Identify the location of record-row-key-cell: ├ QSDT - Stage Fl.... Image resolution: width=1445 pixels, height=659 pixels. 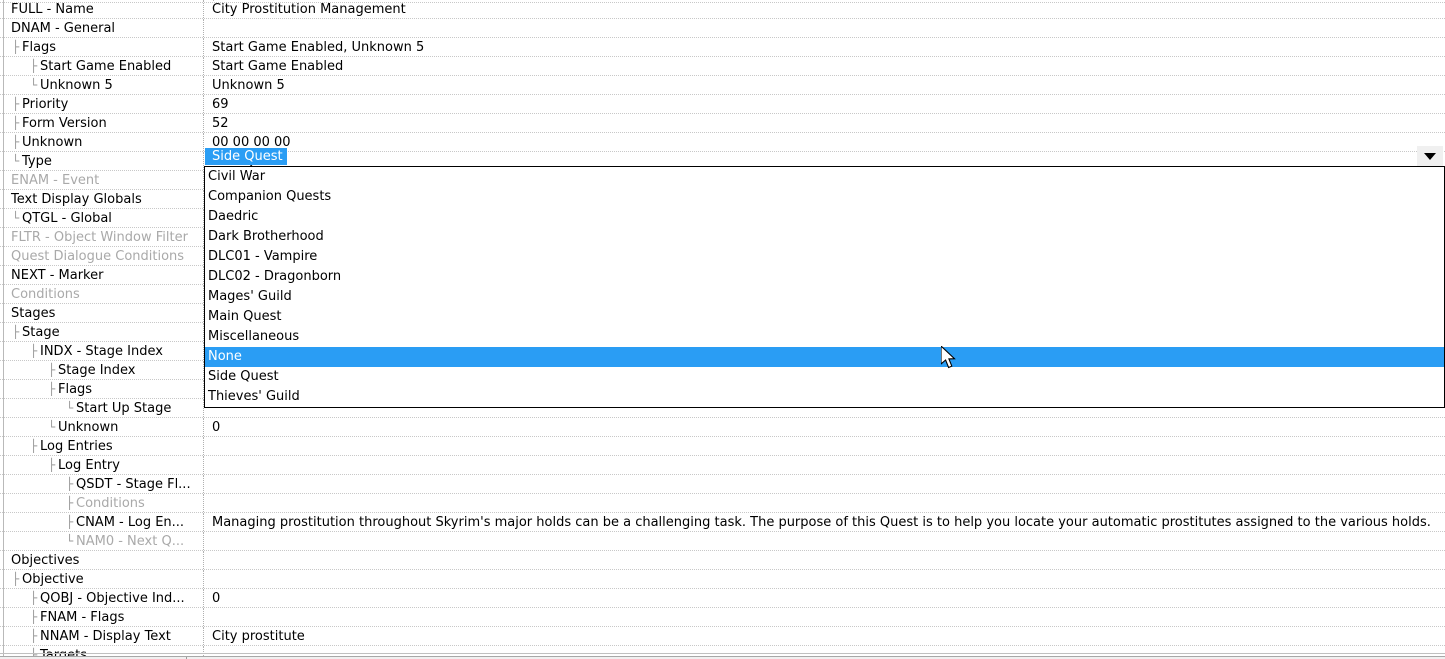
(102, 484).